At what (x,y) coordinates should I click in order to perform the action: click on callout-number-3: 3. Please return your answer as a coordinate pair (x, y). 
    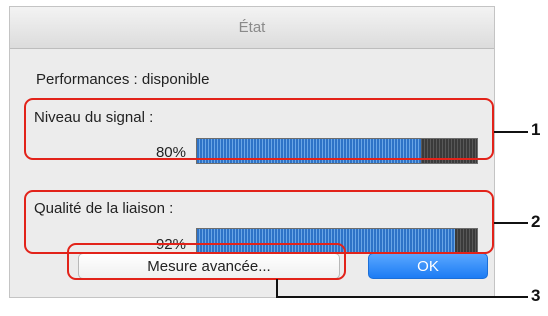
    Looking at the image, I should click on (536, 295).